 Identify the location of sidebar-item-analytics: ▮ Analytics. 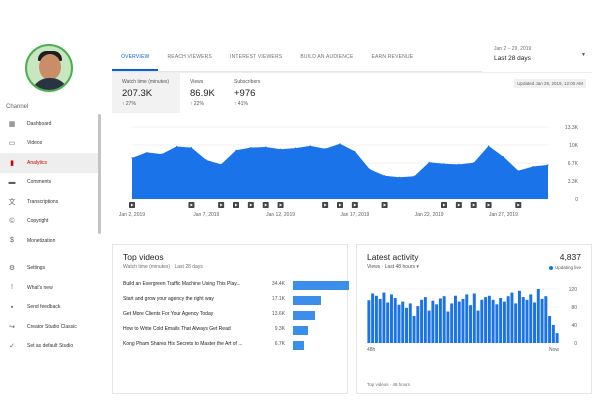
(50, 163).